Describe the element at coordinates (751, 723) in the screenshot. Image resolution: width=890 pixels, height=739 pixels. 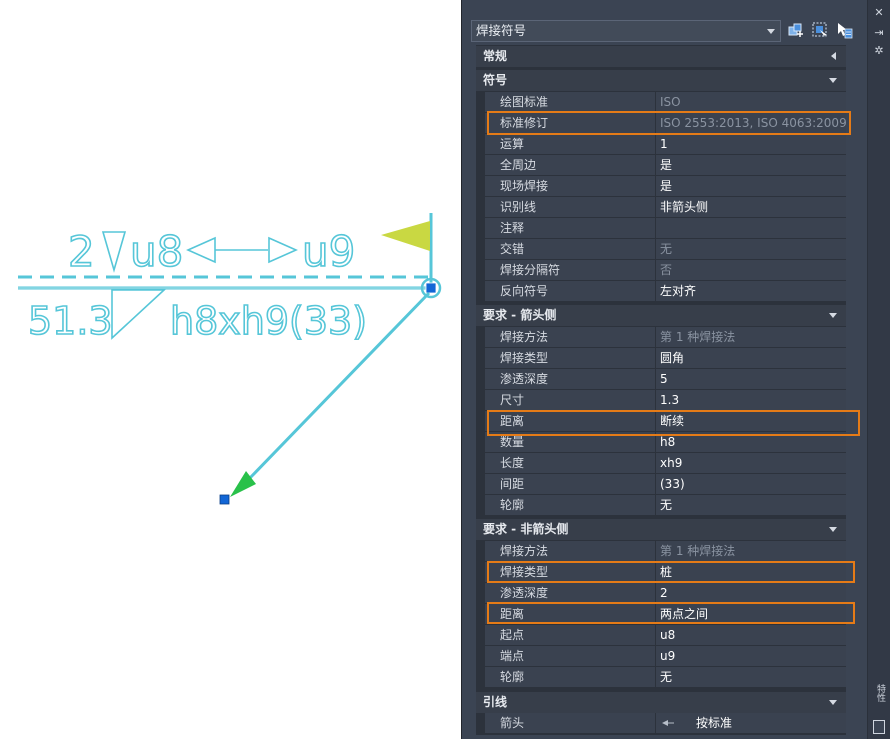
I see `property-value: 按标准` at that location.